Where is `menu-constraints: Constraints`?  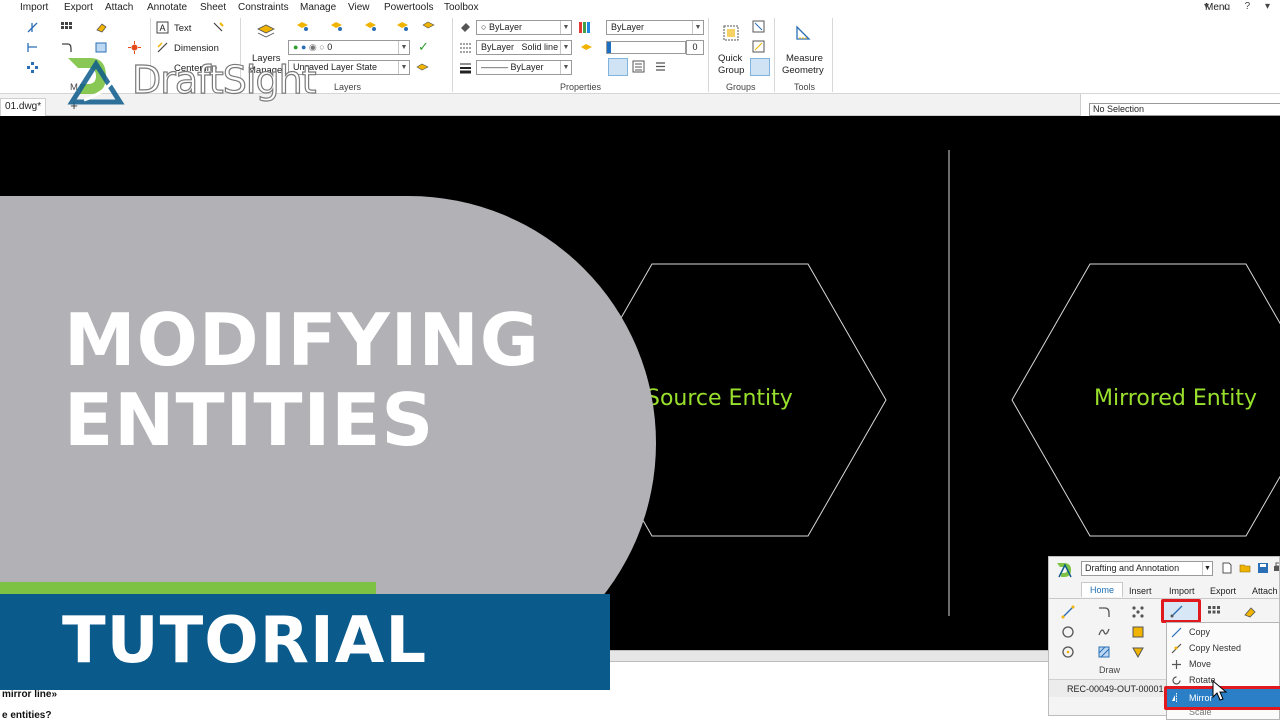
menu-constraints: Constraints is located at coordinates (263, 7).